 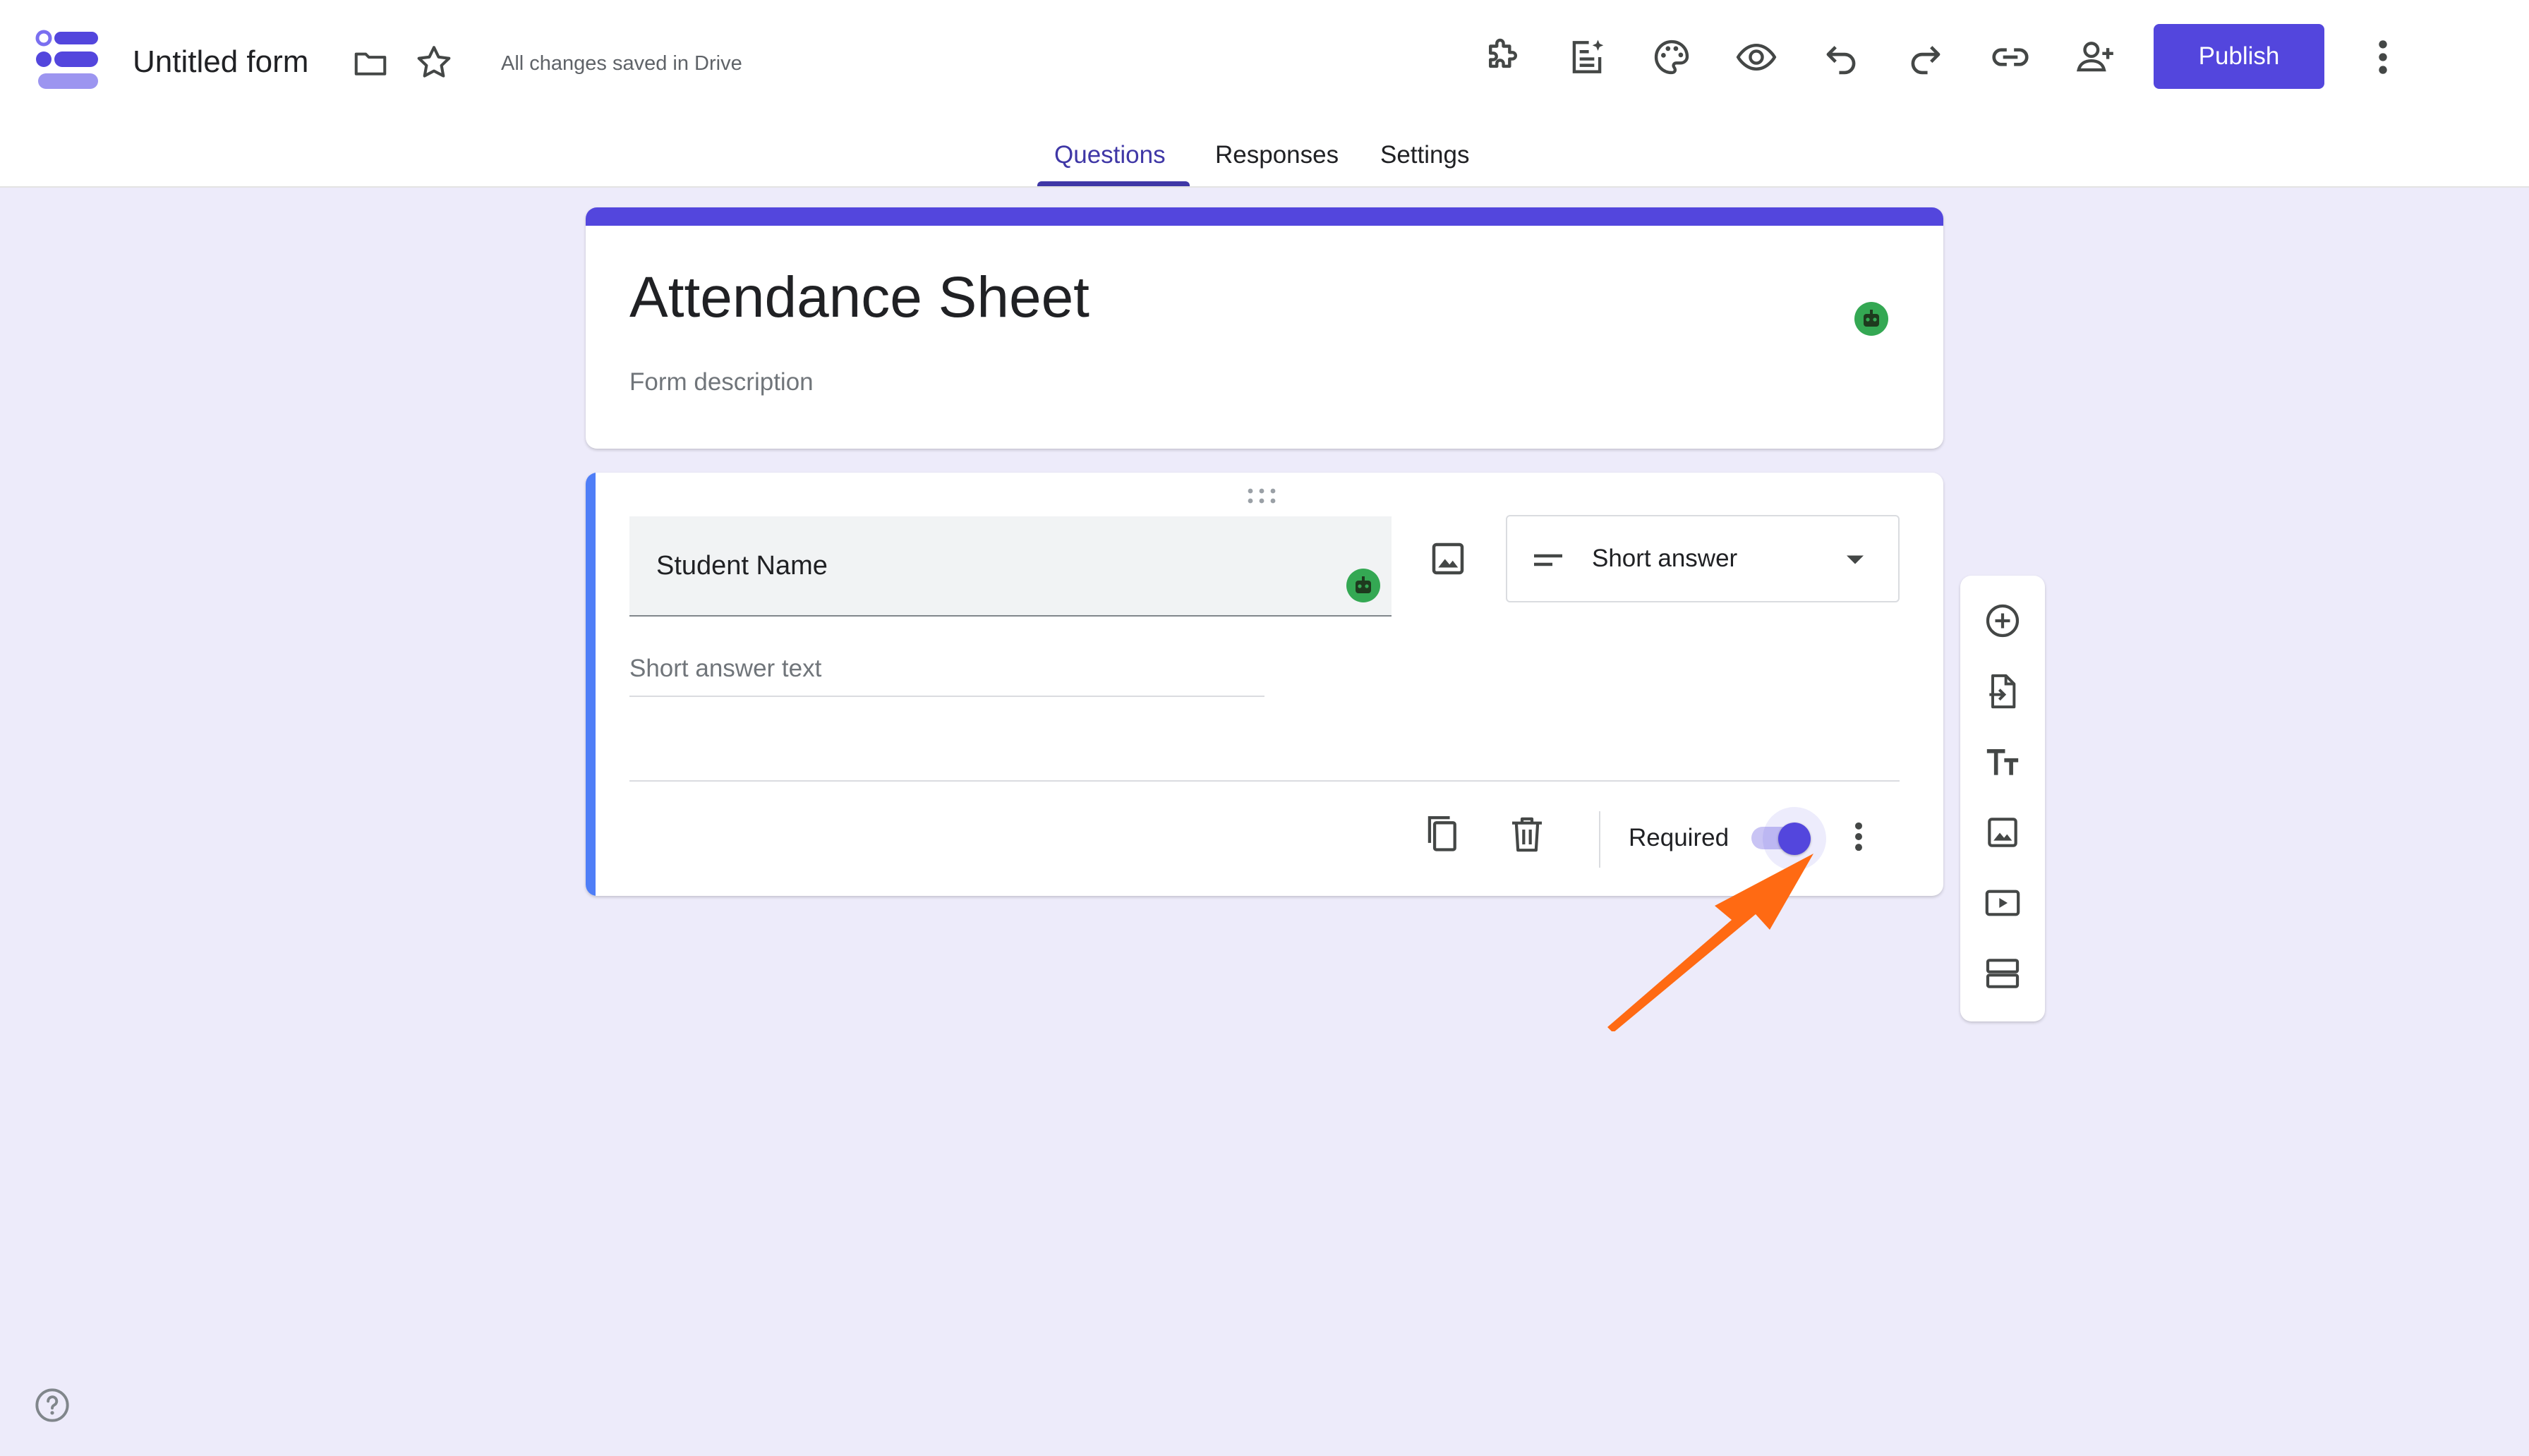 What do you see at coordinates (1527, 835) in the screenshot?
I see `delete-icon` at bounding box center [1527, 835].